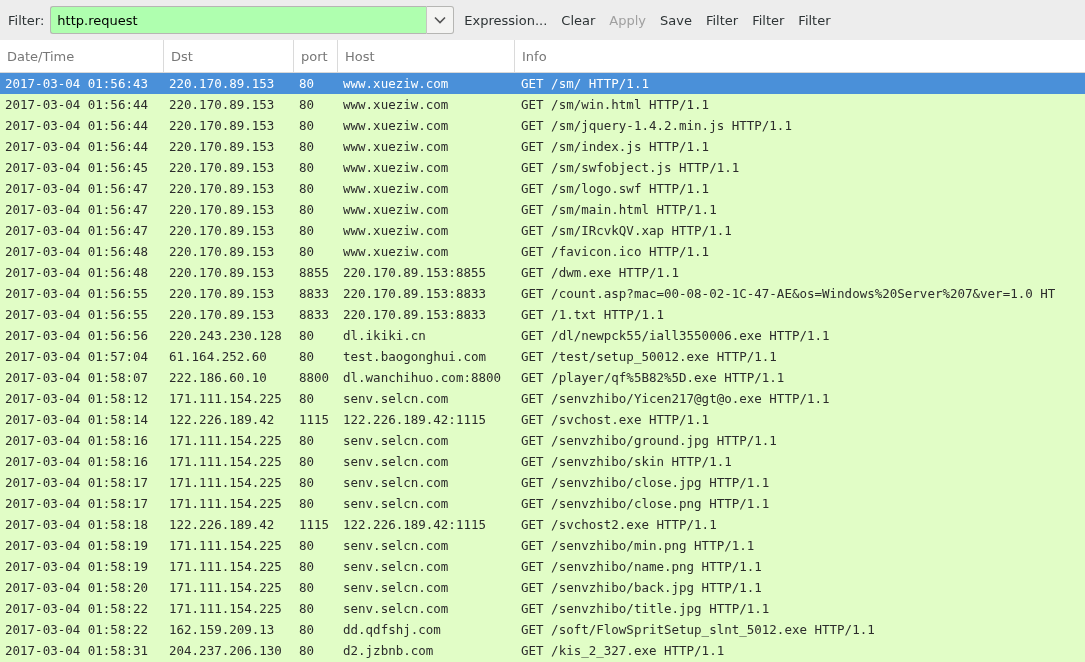 Image resolution: width=1085 pixels, height=662 pixels. I want to click on packet-row: 2017-03-04 01:58:12 171.111.154.225 80 senv.selcn.com GET /senvzhibo/Yicen217@gt@o.exe HTTP/1.1, so click(542, 398).